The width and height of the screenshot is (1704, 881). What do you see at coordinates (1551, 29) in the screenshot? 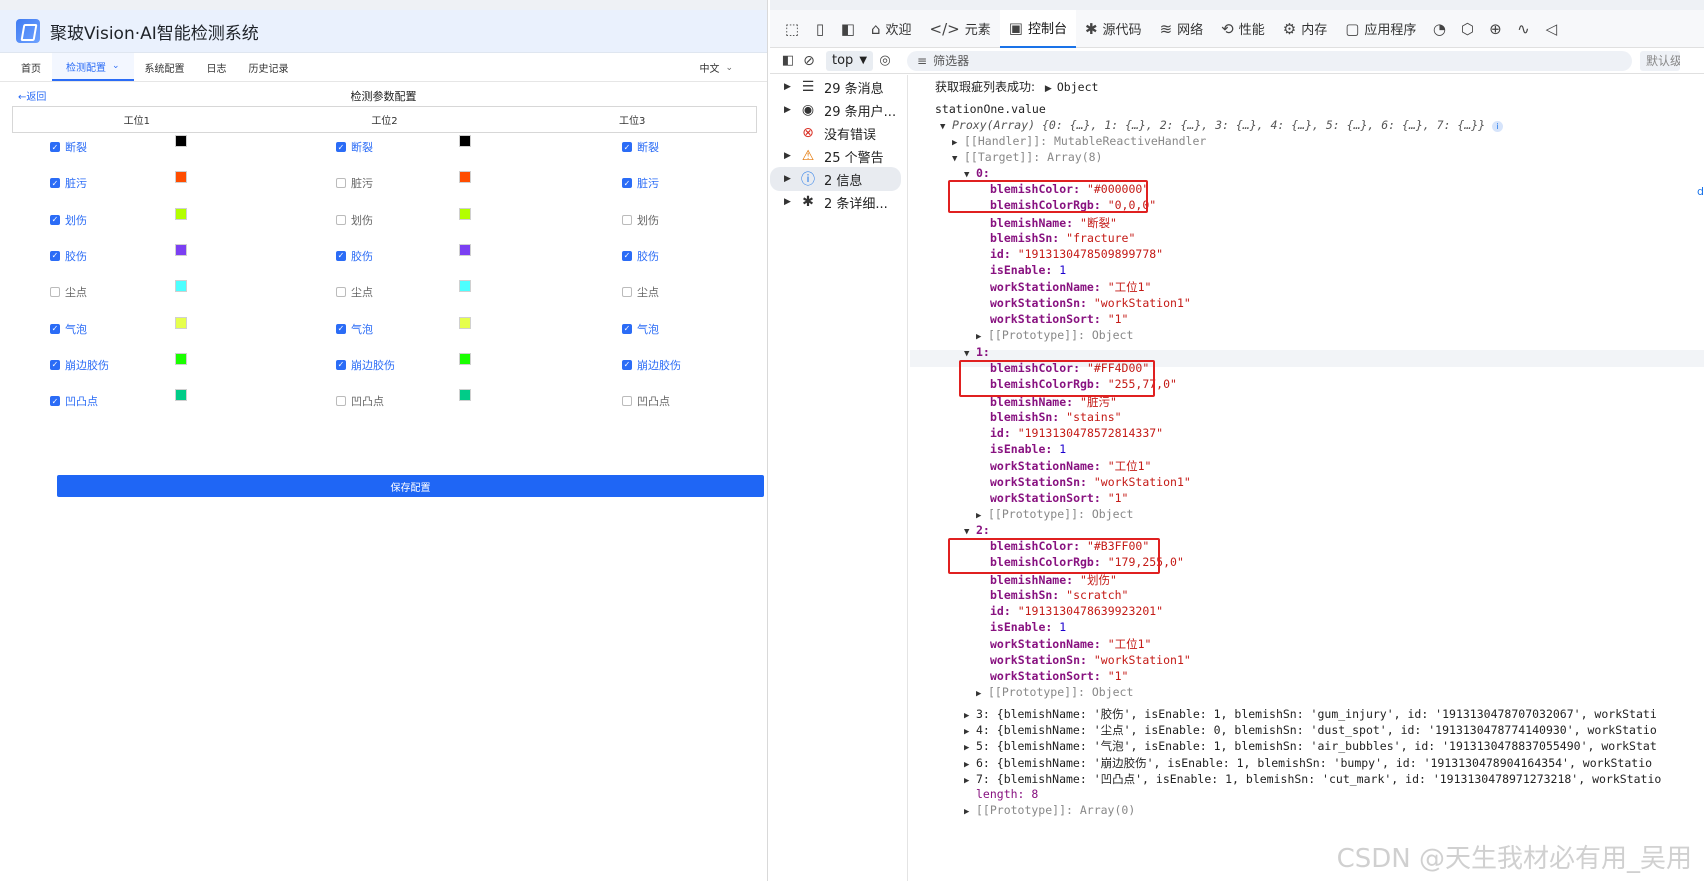
I see `speaker-icon: ◁` at bounding box center [1551, 29].